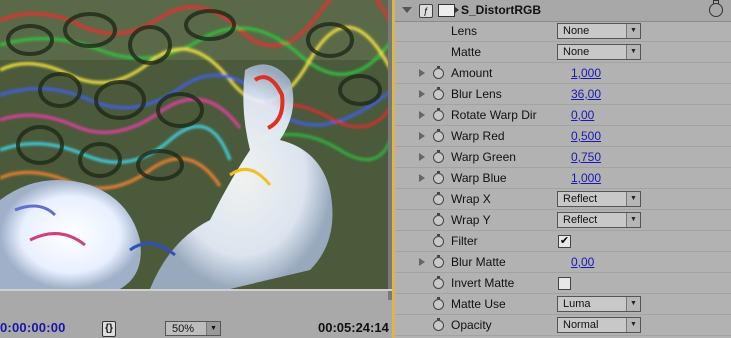 The height and width of the screenshot is (338, 731). Describe the element at coordinates (478, 136) in the screenshot. I see `param-label: Warp Red` at that location.